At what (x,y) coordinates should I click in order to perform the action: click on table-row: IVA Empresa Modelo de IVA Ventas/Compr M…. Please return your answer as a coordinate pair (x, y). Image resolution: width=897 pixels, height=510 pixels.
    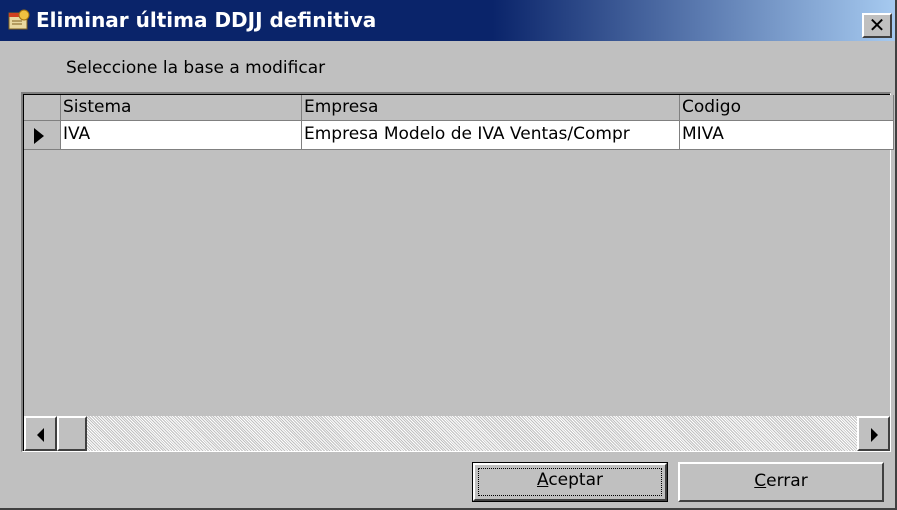
    Looking at the image, I should click on (459, 135).